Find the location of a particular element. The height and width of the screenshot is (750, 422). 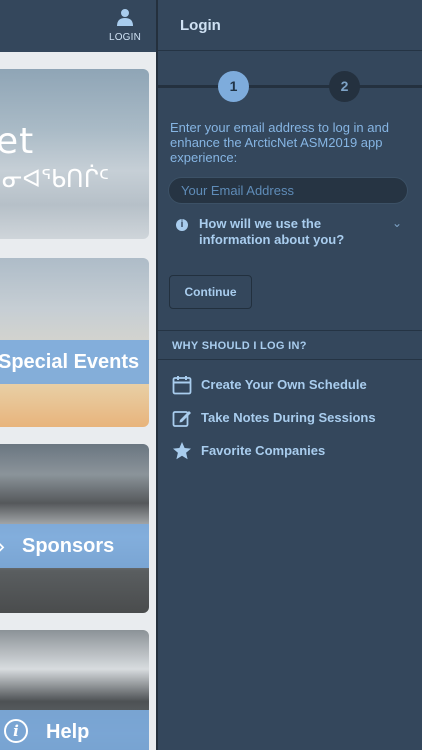

continue-button: Continue is located at coordinates (210, 292).